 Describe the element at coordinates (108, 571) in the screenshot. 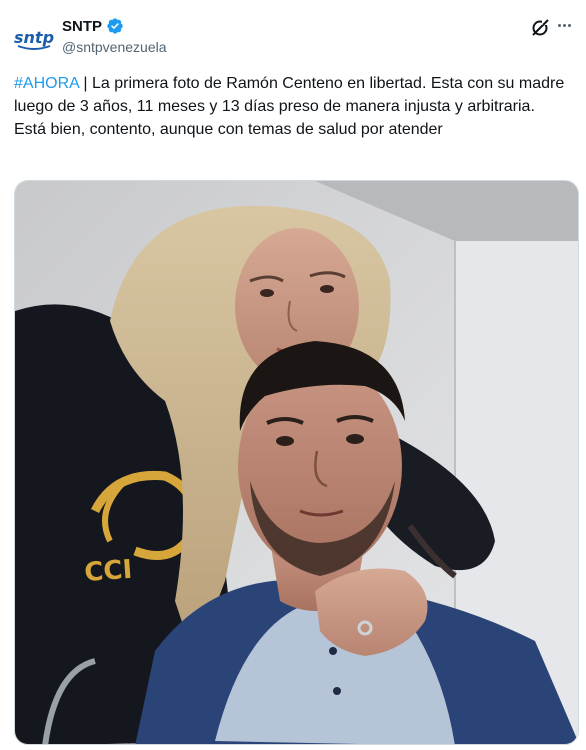

I see `svg-text: CCI` at that location.